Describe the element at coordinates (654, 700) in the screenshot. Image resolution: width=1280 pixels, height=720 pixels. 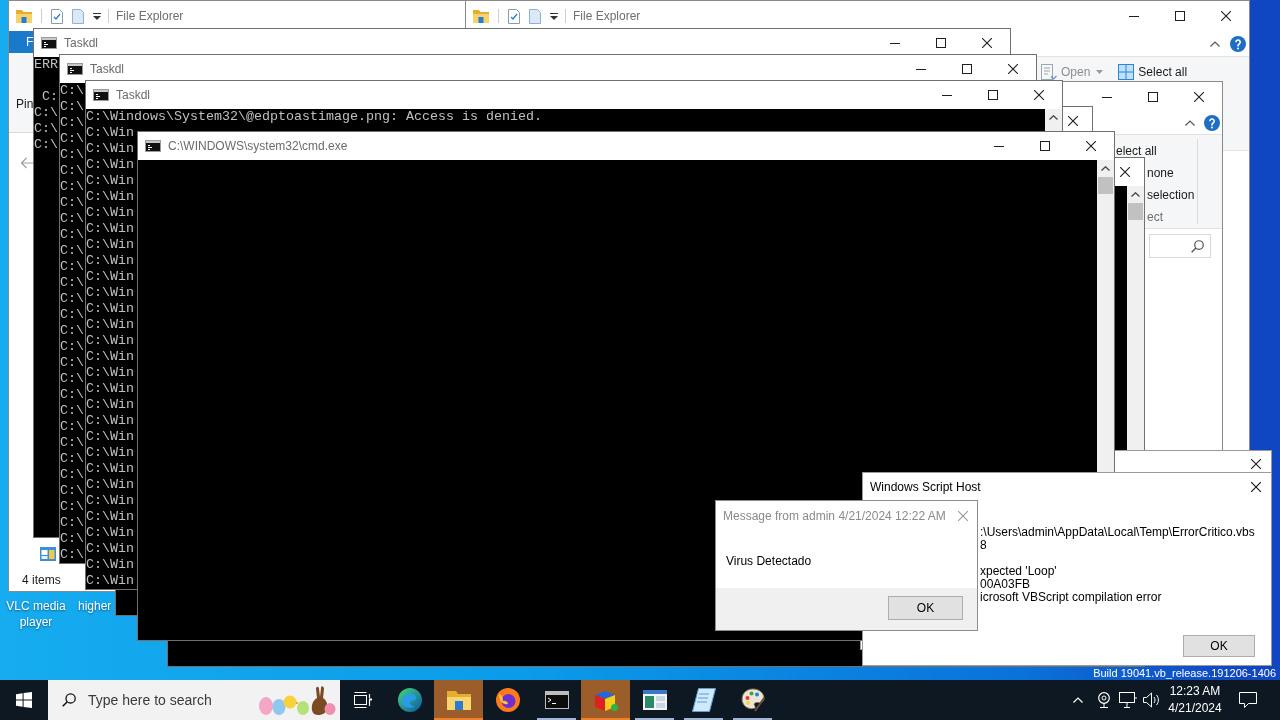
I see `window-icon` at that location.